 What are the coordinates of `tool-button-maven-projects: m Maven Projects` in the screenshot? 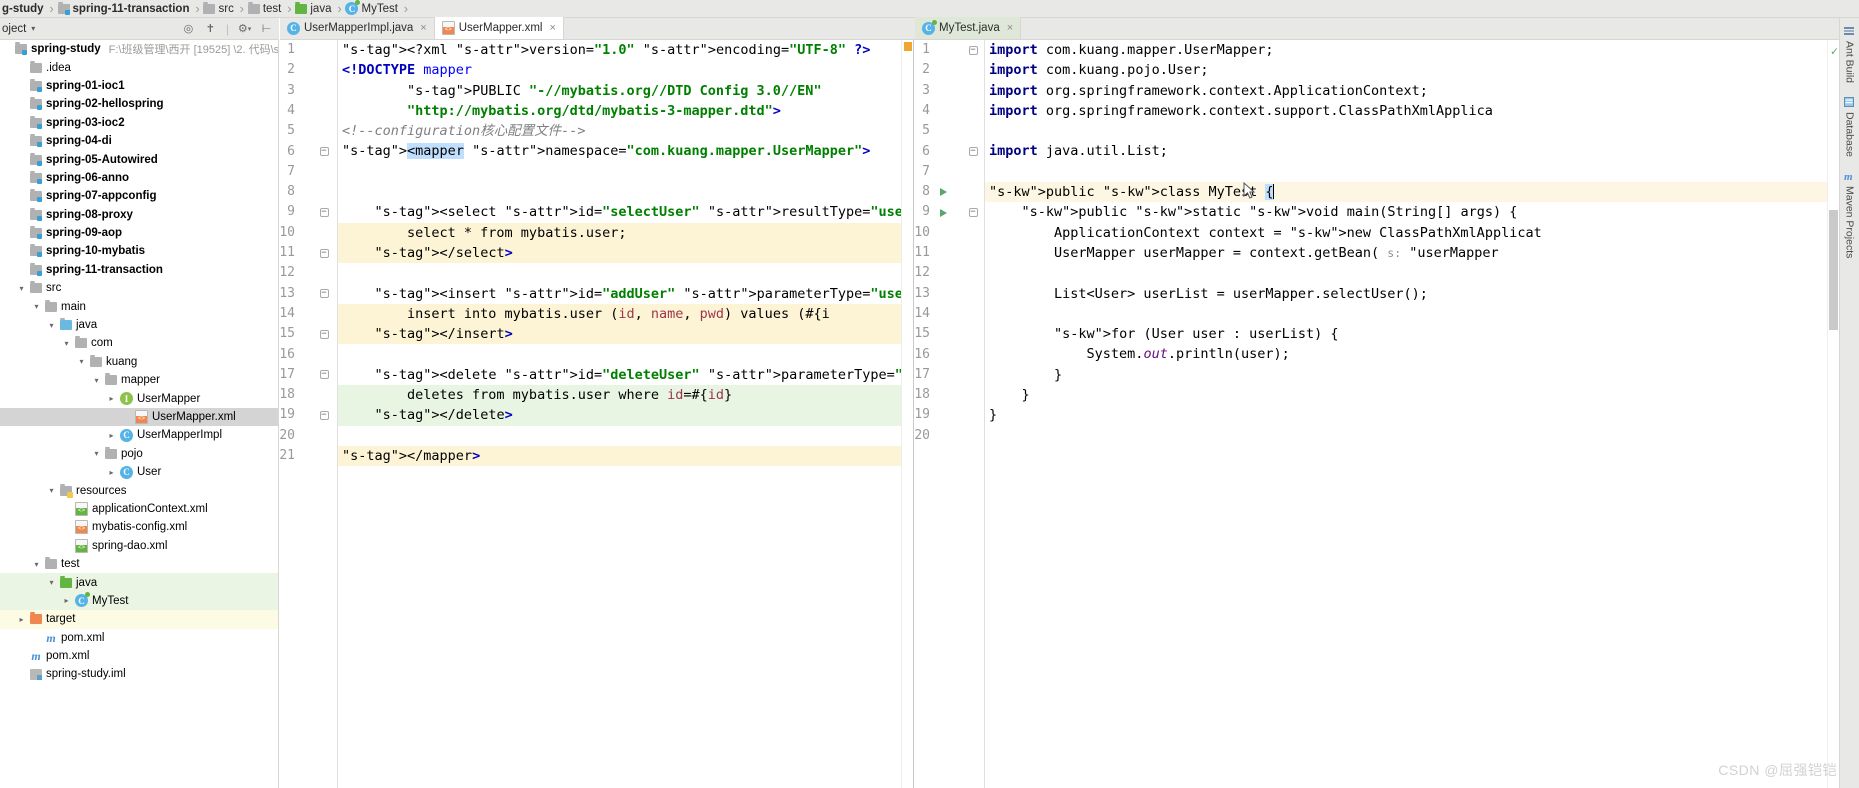 It's located at (1850, 214).